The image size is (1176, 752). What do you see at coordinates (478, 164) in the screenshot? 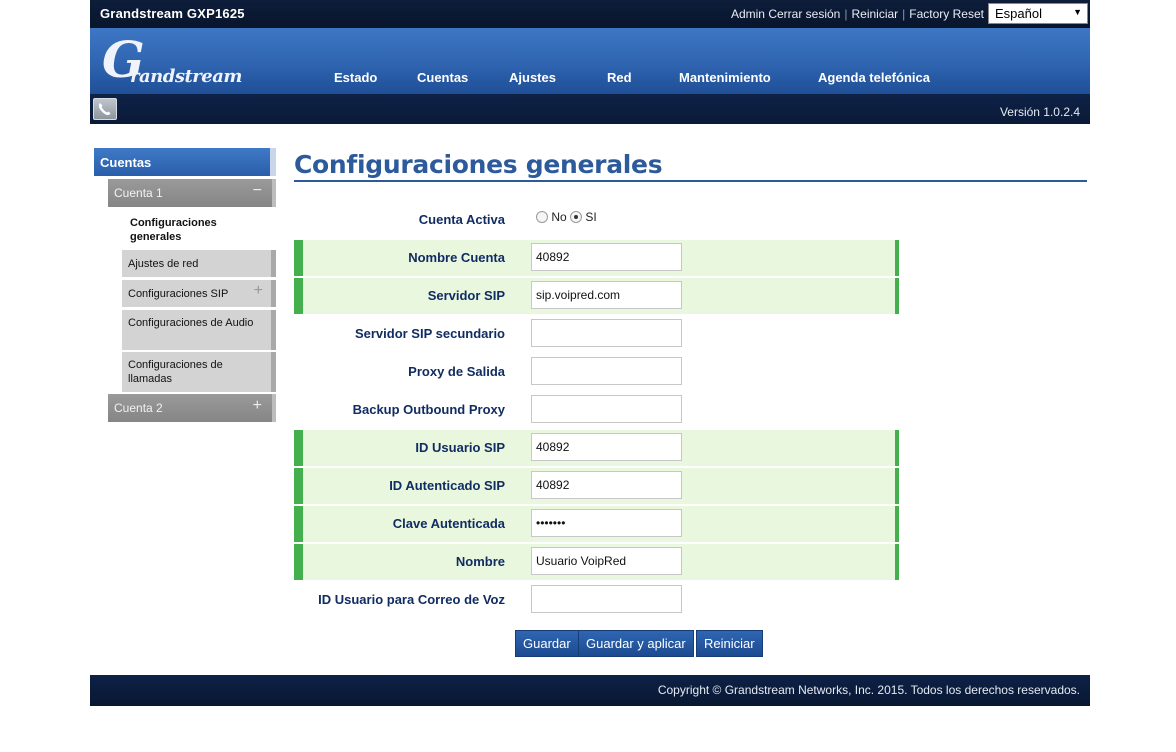
I see `page-title: Configuraciones generales` at bounding box center [478, 164].